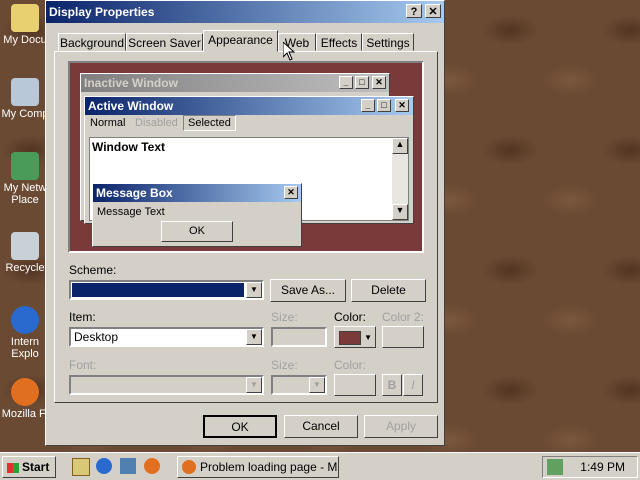 The image size is (640, 480). What do you see at coordinates (156, 123) in the screenshot?
I see `menu-disabled: Disabled` at bounding box center [156, 123].